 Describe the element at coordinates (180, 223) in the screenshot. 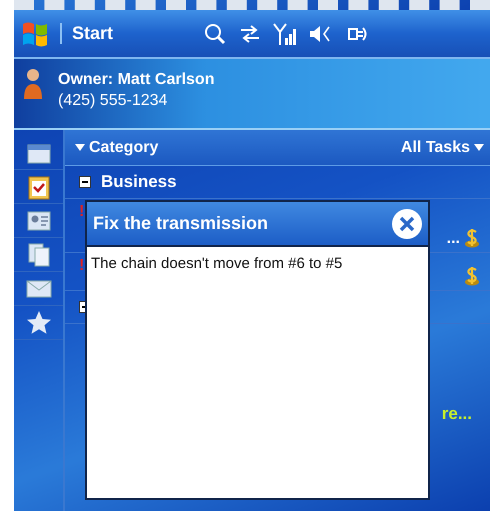

I see `popup-title: Fix the transmission` at that location.